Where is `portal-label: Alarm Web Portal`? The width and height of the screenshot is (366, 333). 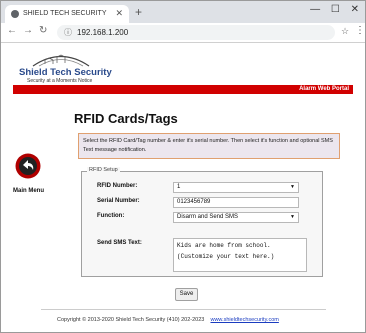 portal-label: Alarm Web Portal is located at coordinates (324, 89).